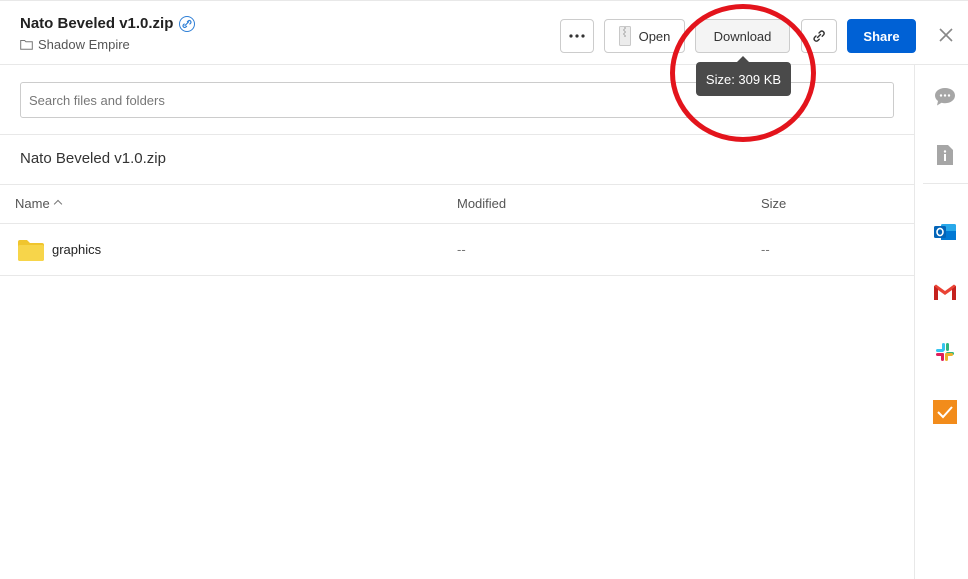 The width and height of the screenshot is (968, 579). What do you see at coordinates (57, 204) in the screenshot?
I see `sort-ascending-icon` at bounding box center [57, 204].